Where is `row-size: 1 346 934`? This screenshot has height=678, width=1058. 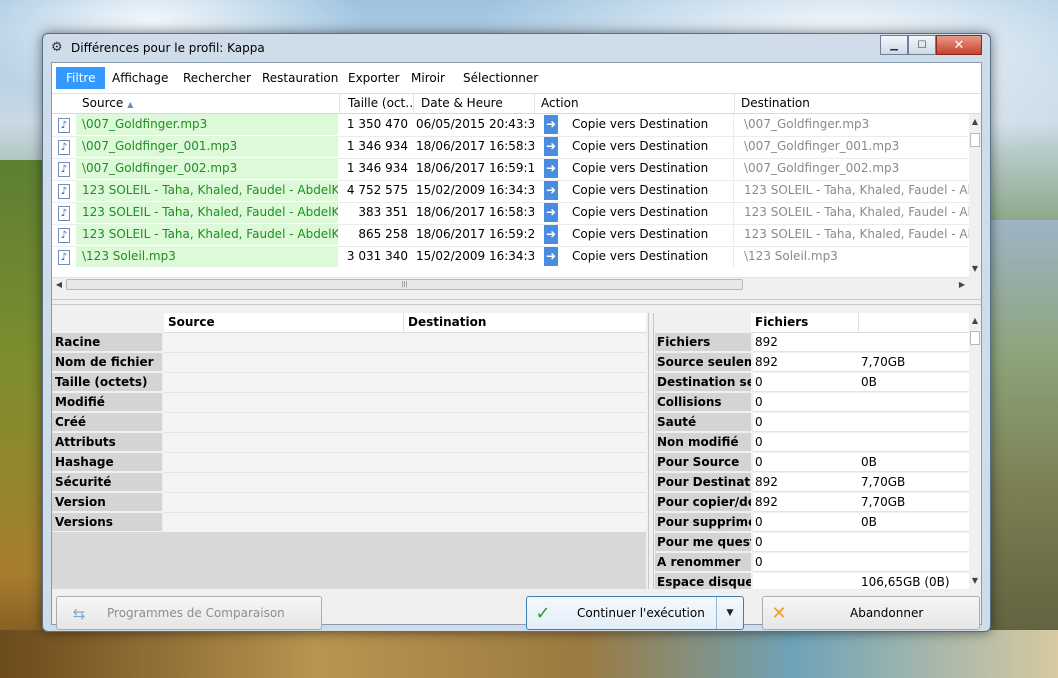 row-size: 1 346 934 is located at coordinates (377, 168).